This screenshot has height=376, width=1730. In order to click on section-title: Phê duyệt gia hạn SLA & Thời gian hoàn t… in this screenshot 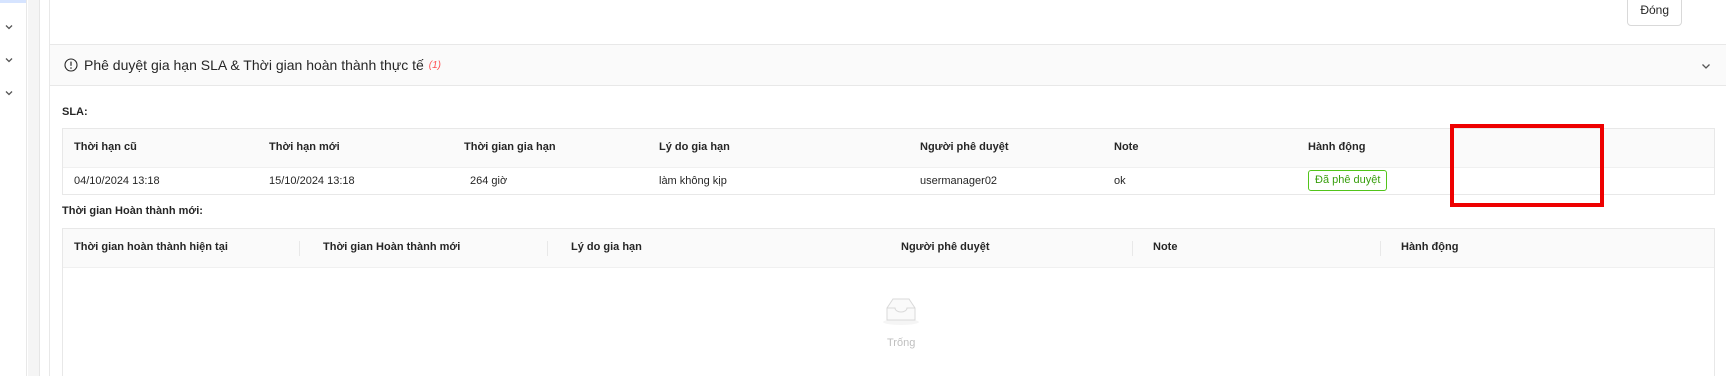, I will do `click(254, 65)`.